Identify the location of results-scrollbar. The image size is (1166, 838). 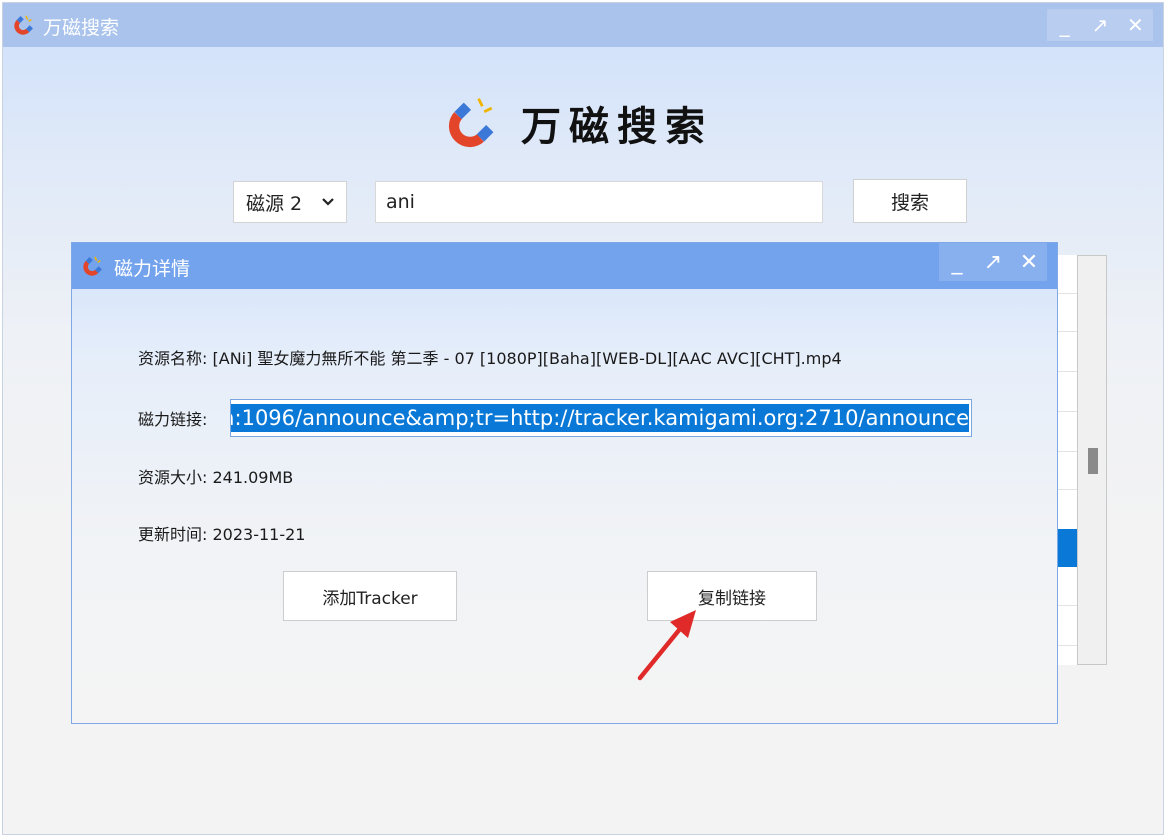
(1092, 460).